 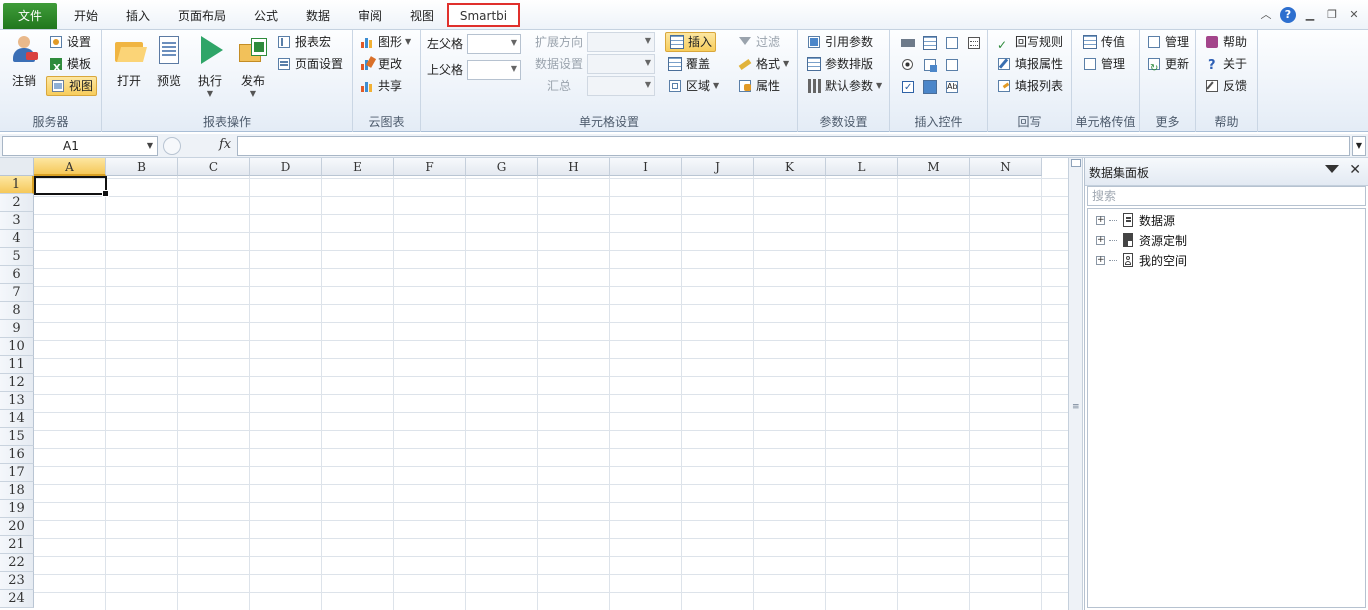 I want to click on combo-control-icon, so click(x=952, y=65).